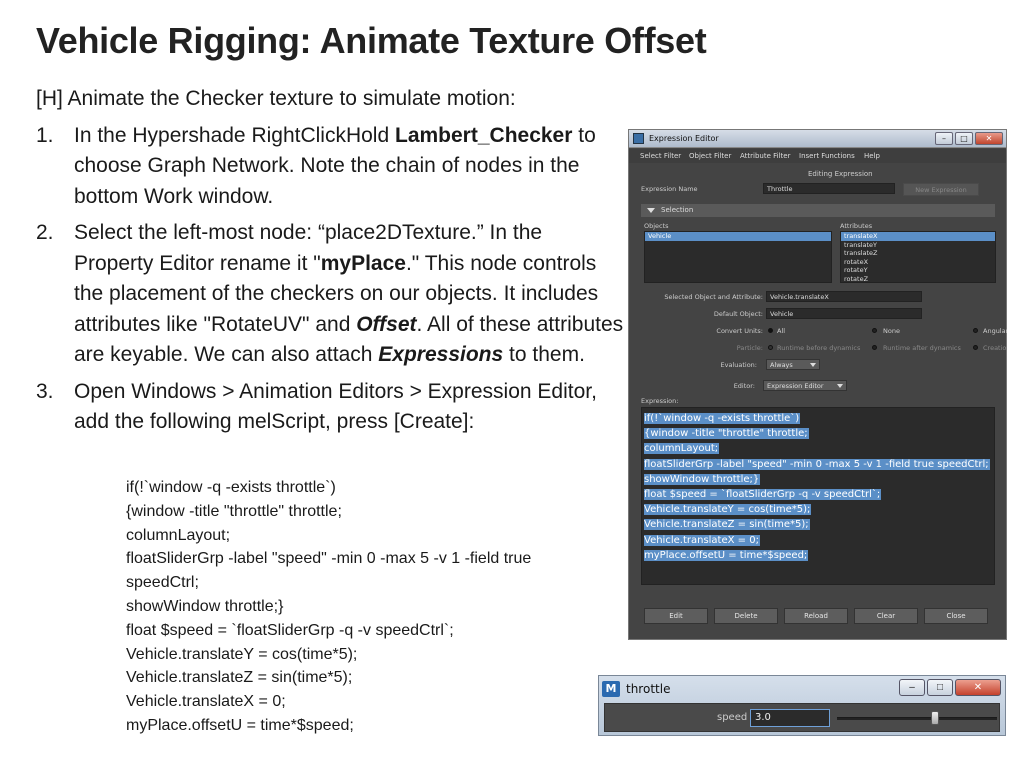  I want to click on list-item: translateX, so click(918, 236).